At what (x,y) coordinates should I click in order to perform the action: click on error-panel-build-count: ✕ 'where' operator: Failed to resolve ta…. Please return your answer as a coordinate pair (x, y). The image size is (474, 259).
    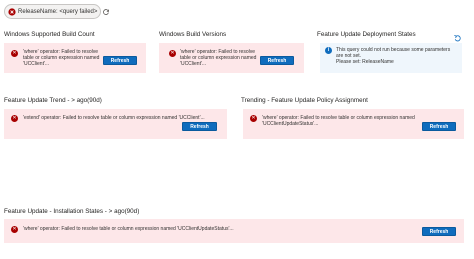
    Looking at the image, I should click on (75, 58).